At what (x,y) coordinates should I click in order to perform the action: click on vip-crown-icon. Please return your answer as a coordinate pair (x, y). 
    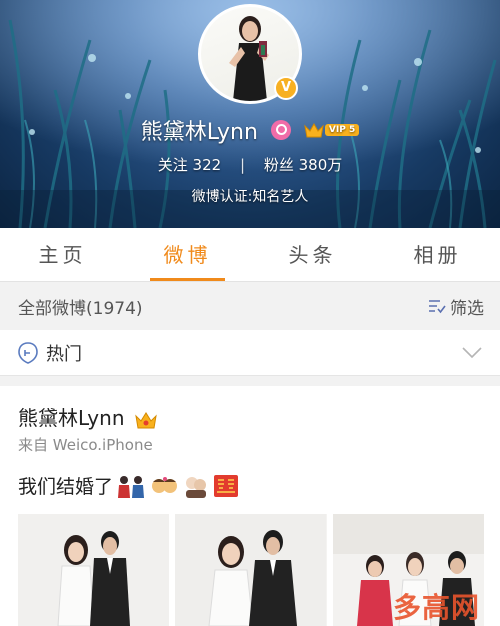
    Looking at the image, I should click on (146, 419).